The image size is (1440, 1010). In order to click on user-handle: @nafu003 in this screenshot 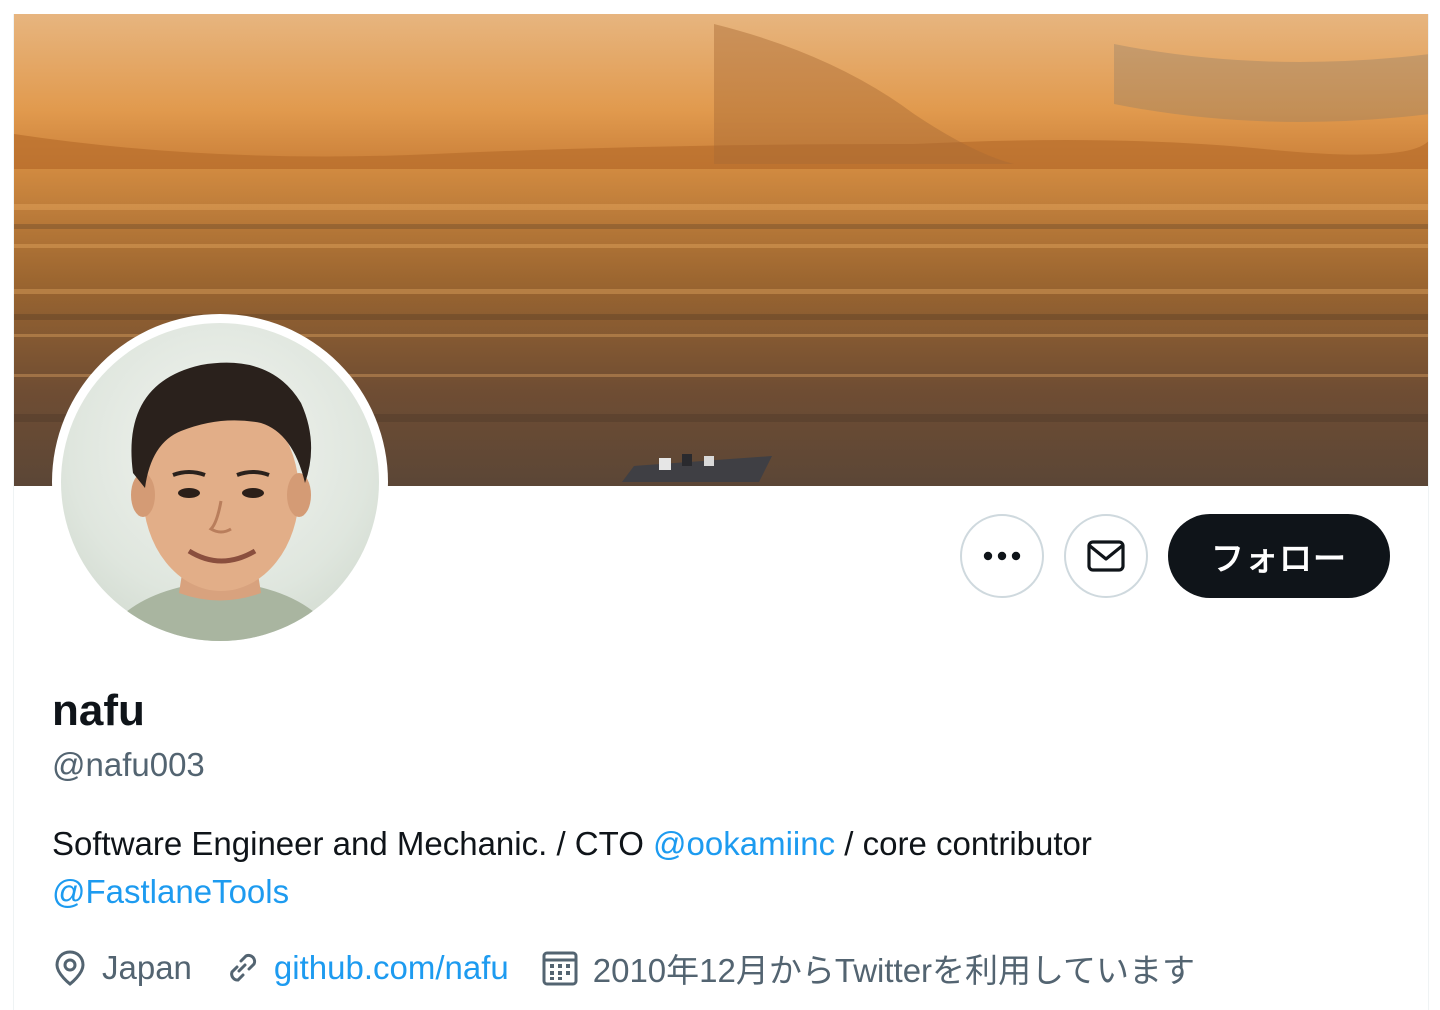, I will do `click(128, 764)`.